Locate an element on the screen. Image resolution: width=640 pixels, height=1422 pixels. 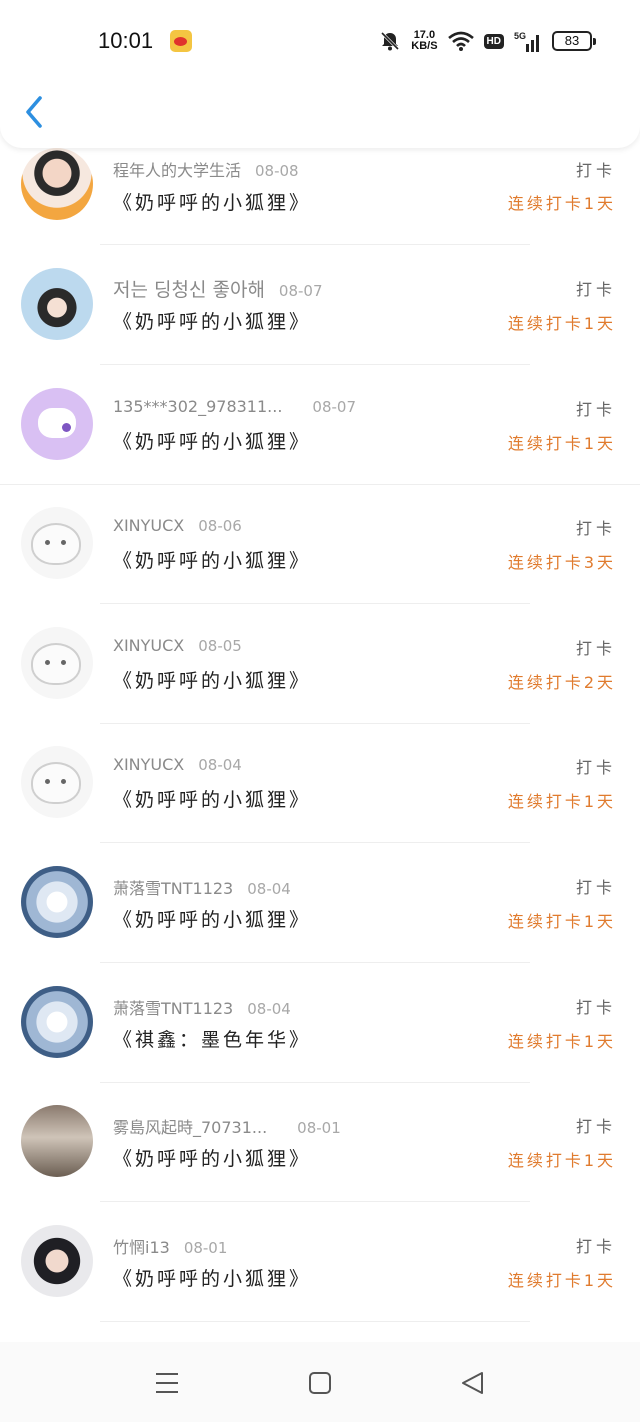
bell-mute-icon is located at coordinates (390, 41).